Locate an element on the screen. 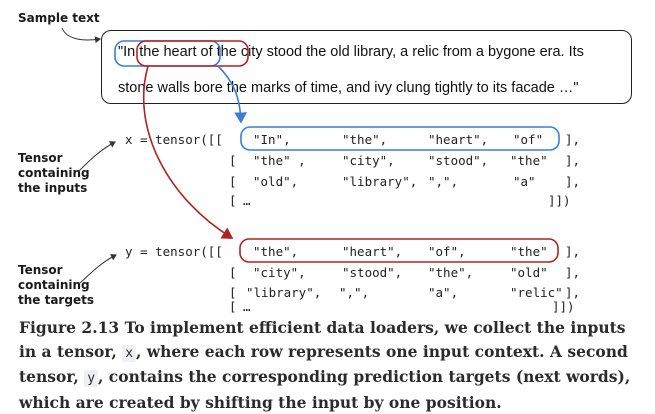 The height and width of the screenshot is (414, 655). x-first-row-highlight is located at coordinates (400, 138).